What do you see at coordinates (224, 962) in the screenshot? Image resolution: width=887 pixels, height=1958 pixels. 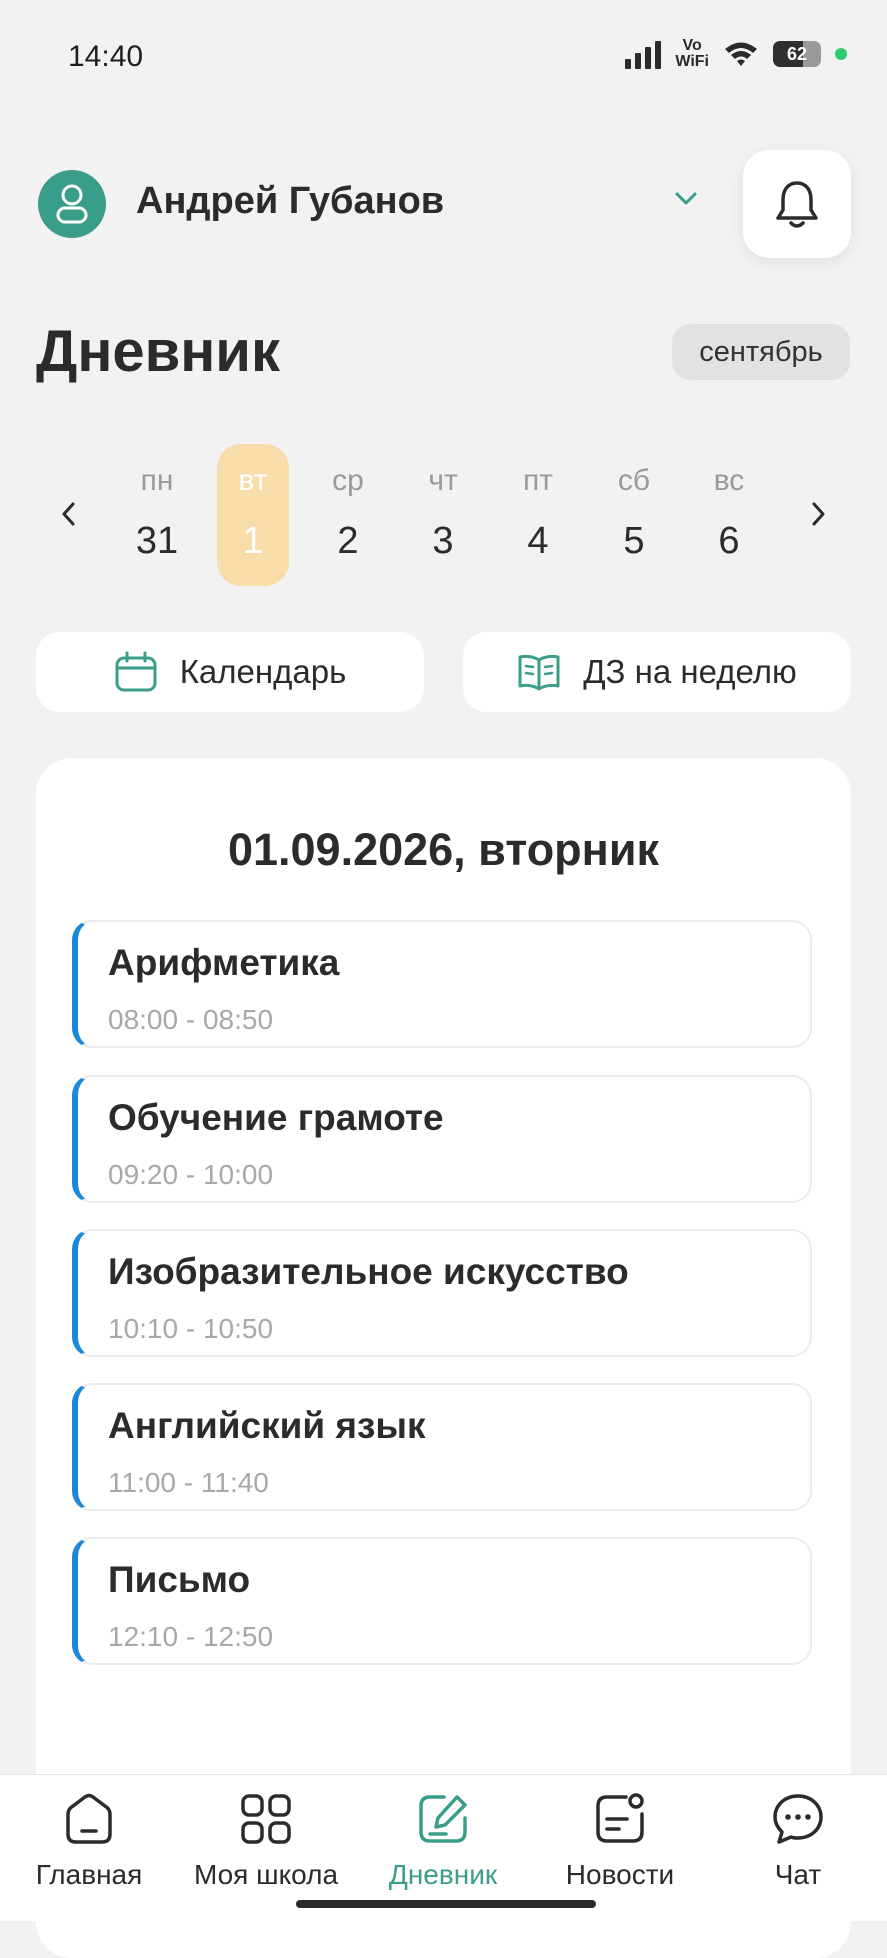 I see `lesson-title: Арифметика` at bounding box center [224, 962].